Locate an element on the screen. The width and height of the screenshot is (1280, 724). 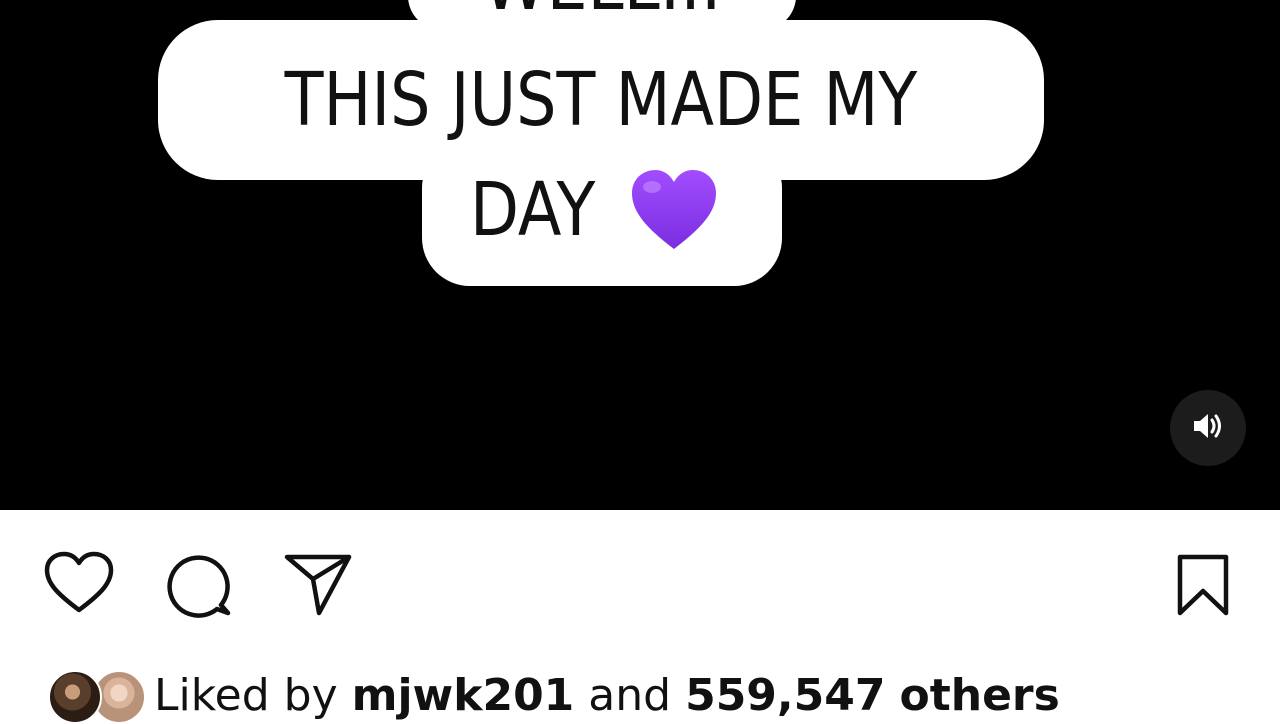
comment-bubble-icon is located at coordinates (200, 586).